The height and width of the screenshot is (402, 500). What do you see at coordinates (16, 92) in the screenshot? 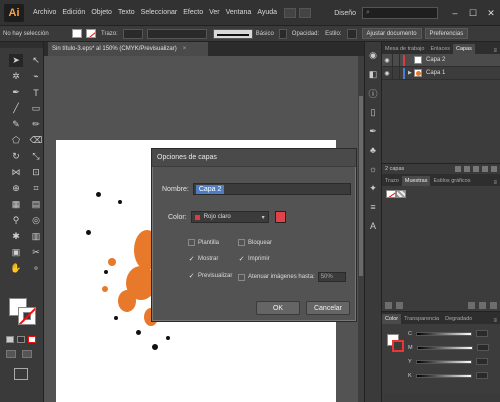
I see `pen-tool-icon: ✒` at bounding box center [16, 92].